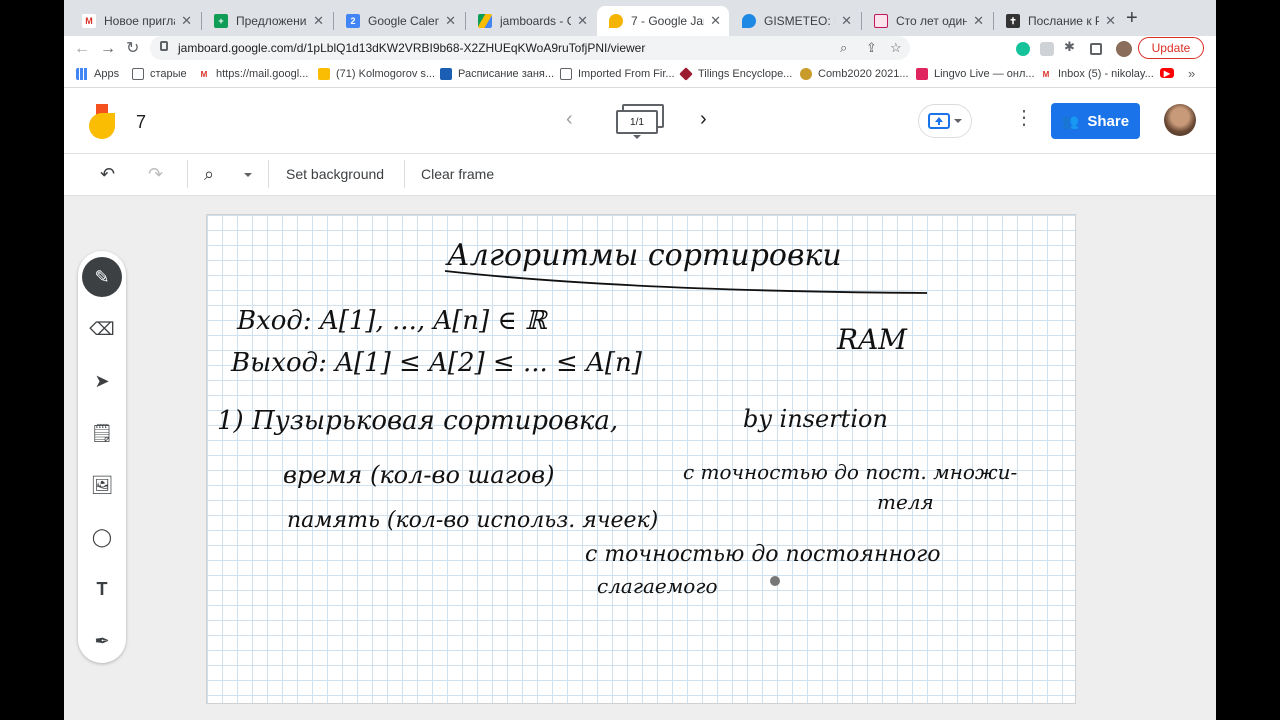 The height and width of the screenshot is (720, 1280). Describe the element at coordinates (141, 122) in the screenshot. I see `jam-title: 7` at that location.